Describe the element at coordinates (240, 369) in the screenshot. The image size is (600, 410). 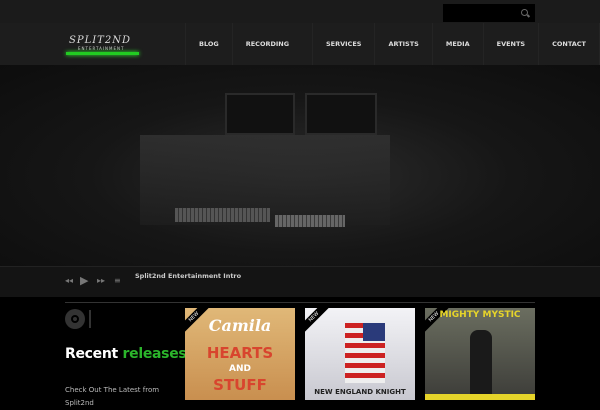
I see `cover-line: AND` at that location.